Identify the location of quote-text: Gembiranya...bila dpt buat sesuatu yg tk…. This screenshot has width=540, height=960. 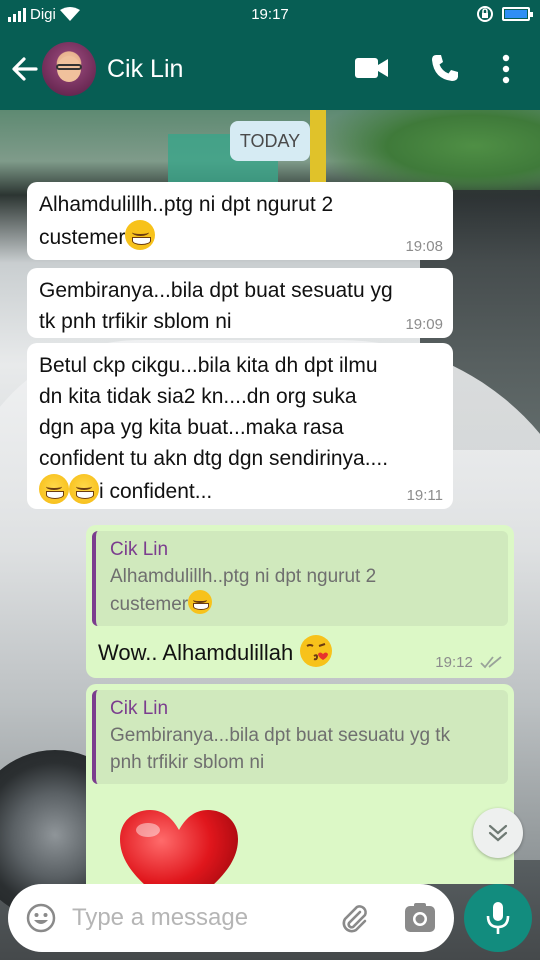
(280, 749).